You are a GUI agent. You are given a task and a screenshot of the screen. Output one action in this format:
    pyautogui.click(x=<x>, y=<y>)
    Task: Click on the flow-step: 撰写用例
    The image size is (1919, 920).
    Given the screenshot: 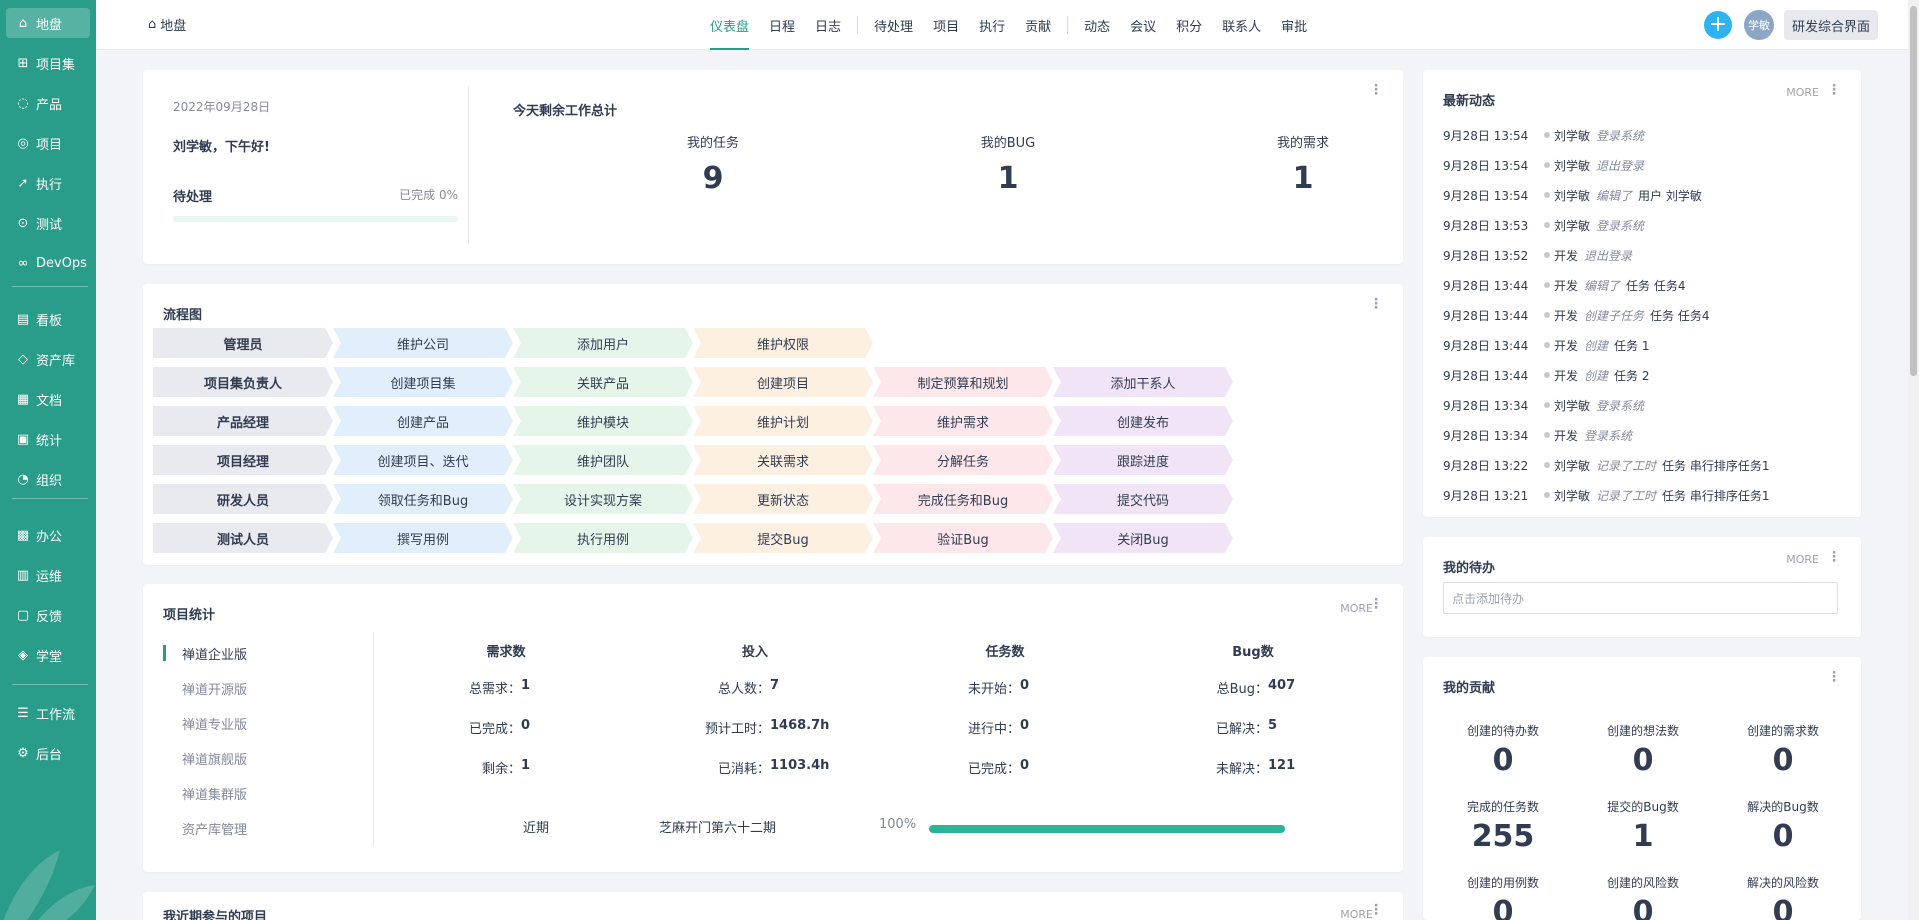 What is the action you would take?
    pyautogui.click(x=423, y=538)
    